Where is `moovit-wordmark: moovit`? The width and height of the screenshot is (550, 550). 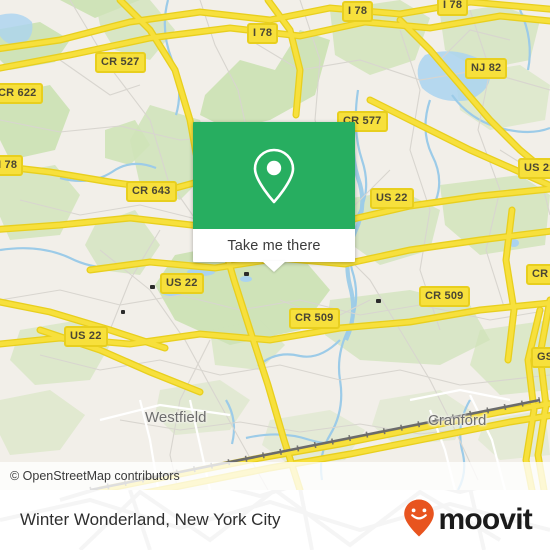 moovit-wordmark: moovit is located at coordinates (485, 519).